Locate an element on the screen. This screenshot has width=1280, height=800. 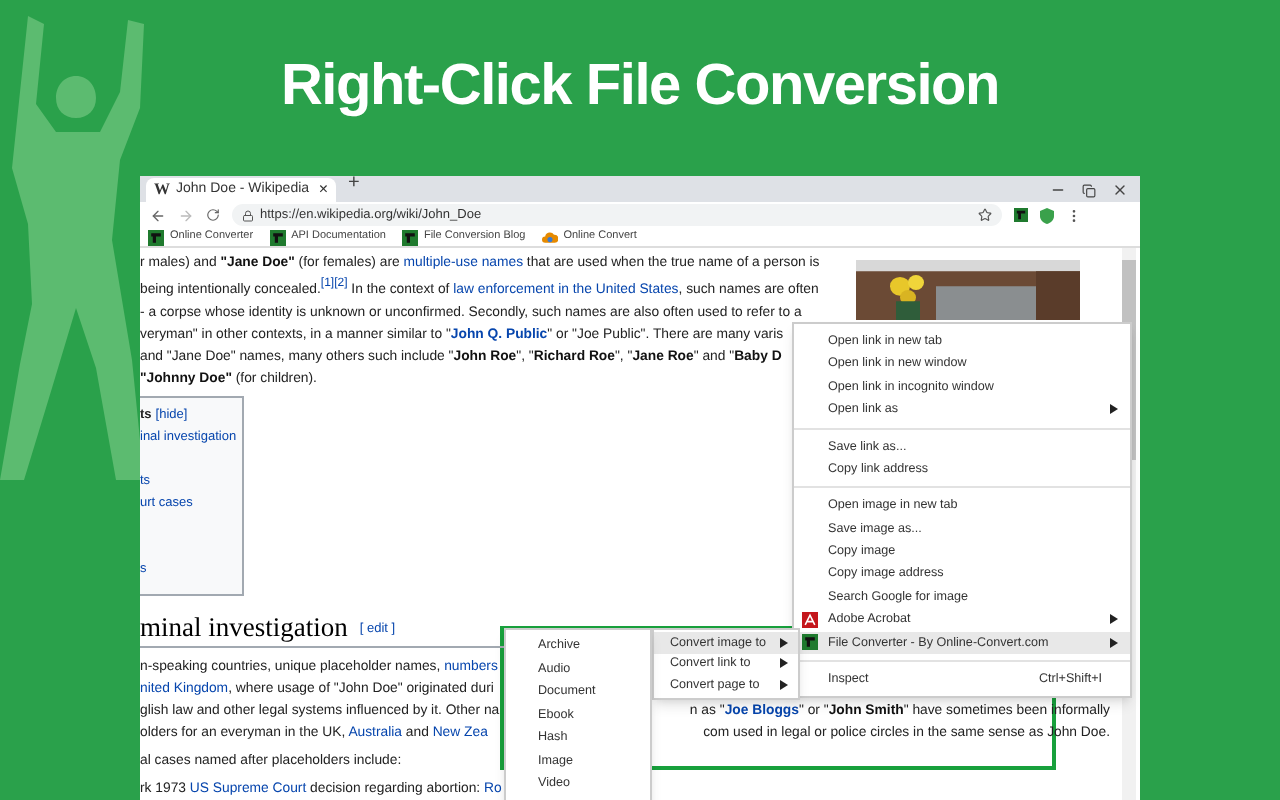
star-icon is located at coordinates (985, 215).